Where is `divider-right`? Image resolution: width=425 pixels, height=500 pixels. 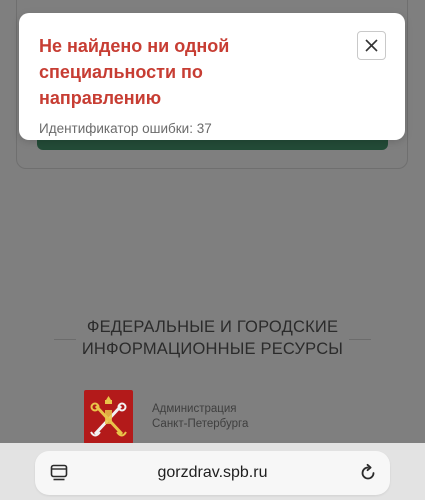
divider-right is located at coordinates (360, 339).